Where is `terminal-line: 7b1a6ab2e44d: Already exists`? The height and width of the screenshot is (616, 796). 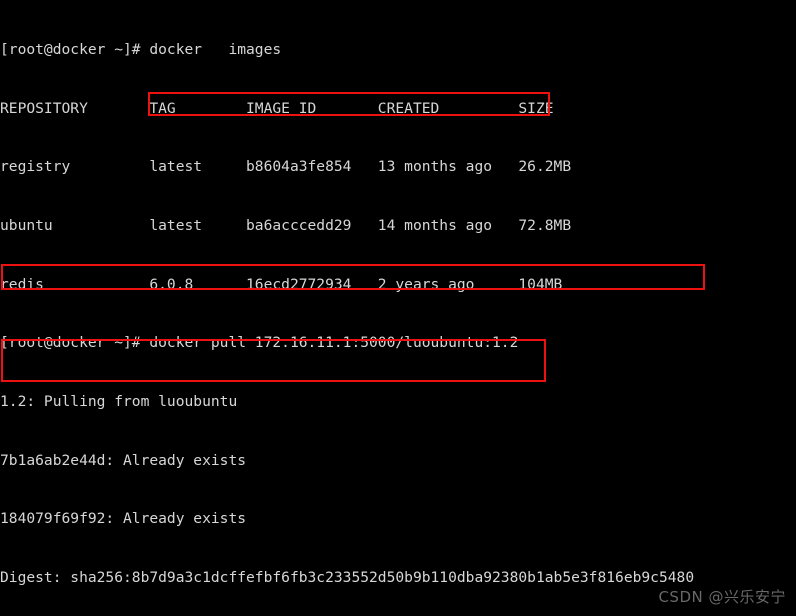 terminal-line: 7b1a6ab2e44d: Already exists is located at coordinates (123, 460).